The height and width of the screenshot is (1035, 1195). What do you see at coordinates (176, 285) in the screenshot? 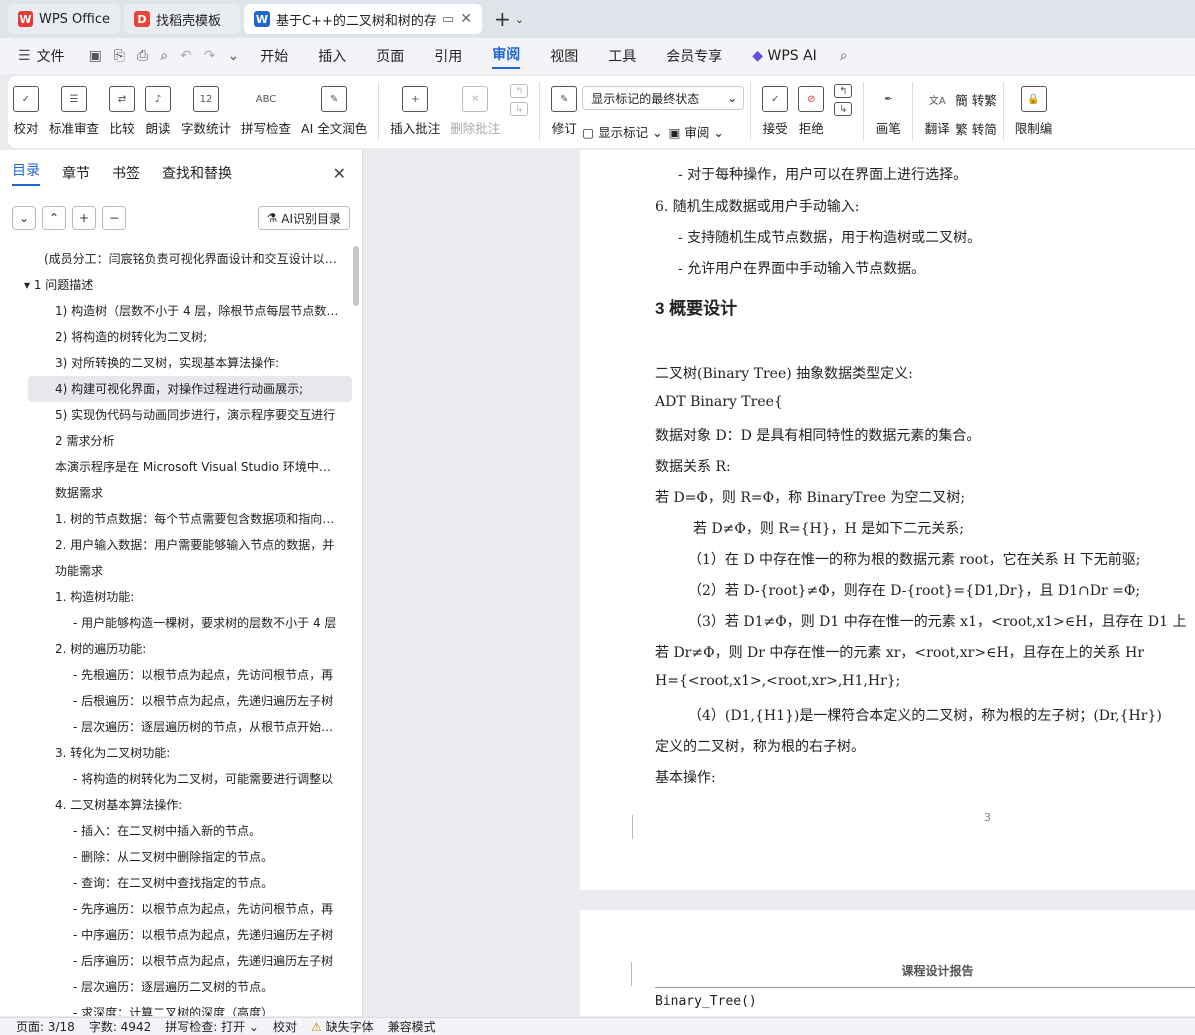
I see `toc-item: ▾ 1 问题描述` at bounding box center [176, 285].